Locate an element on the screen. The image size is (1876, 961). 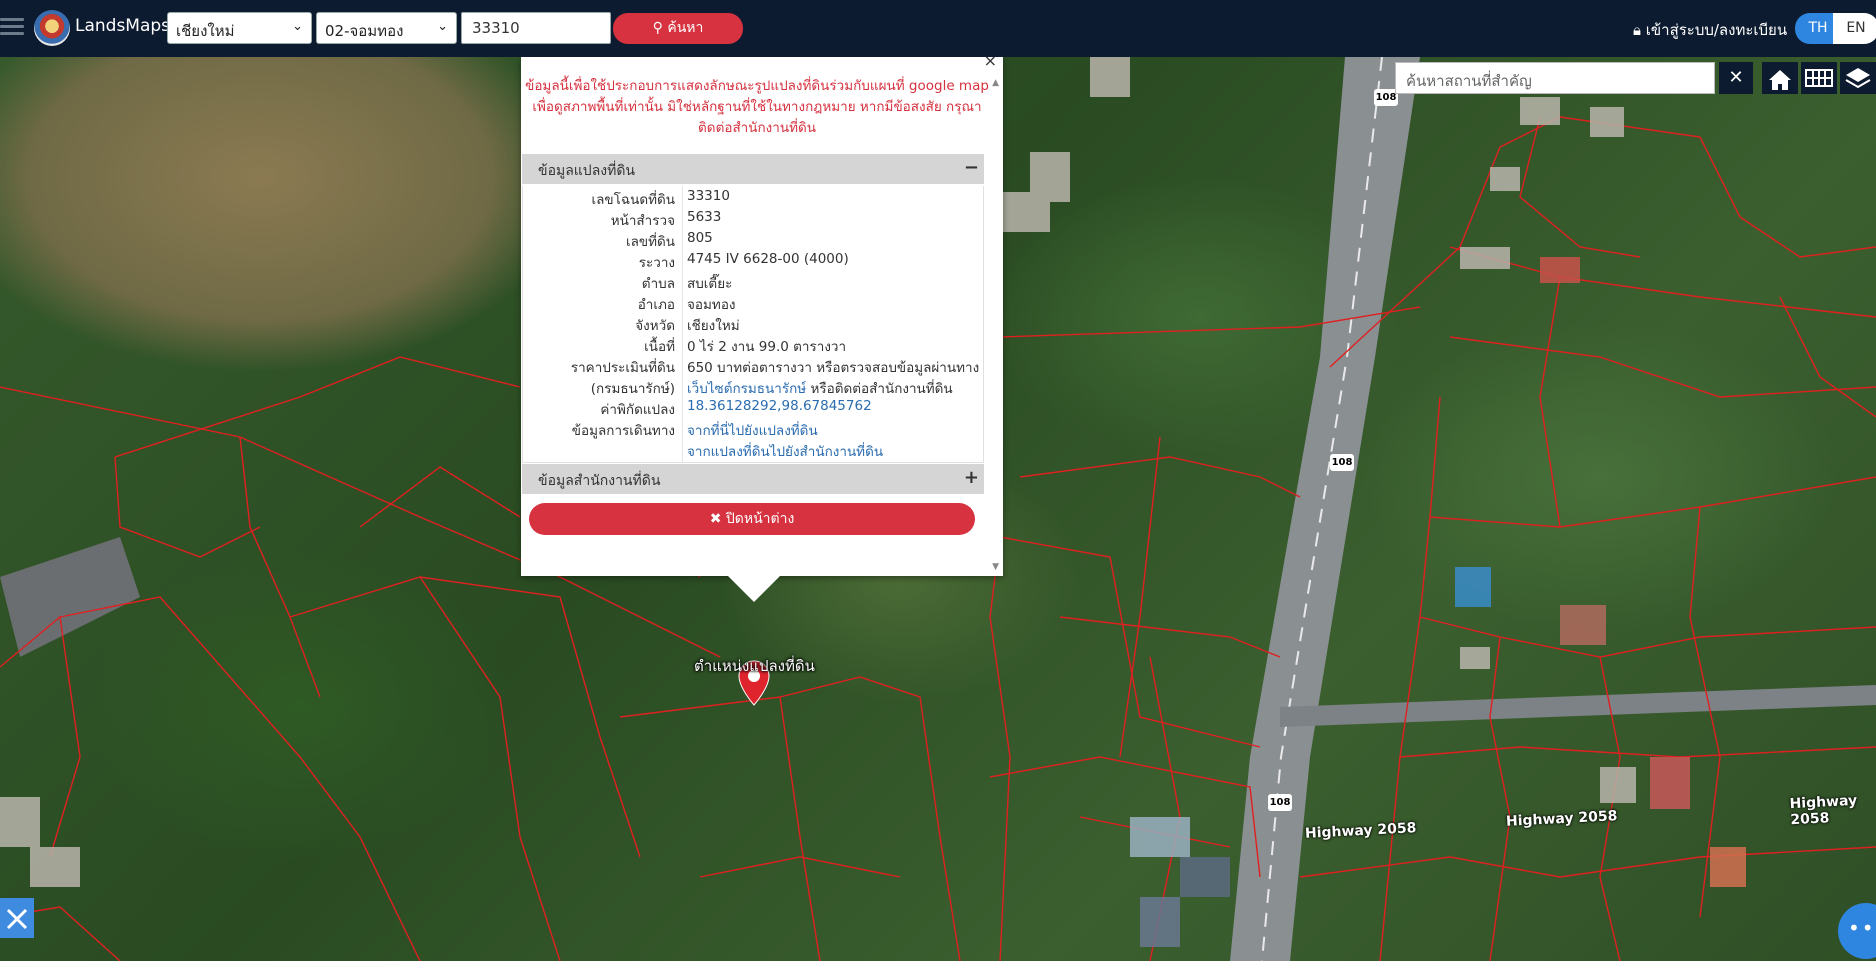
disclaimer-line: ติดต่อสำนักงานที่ดิน is located at coordinates (757, 128).